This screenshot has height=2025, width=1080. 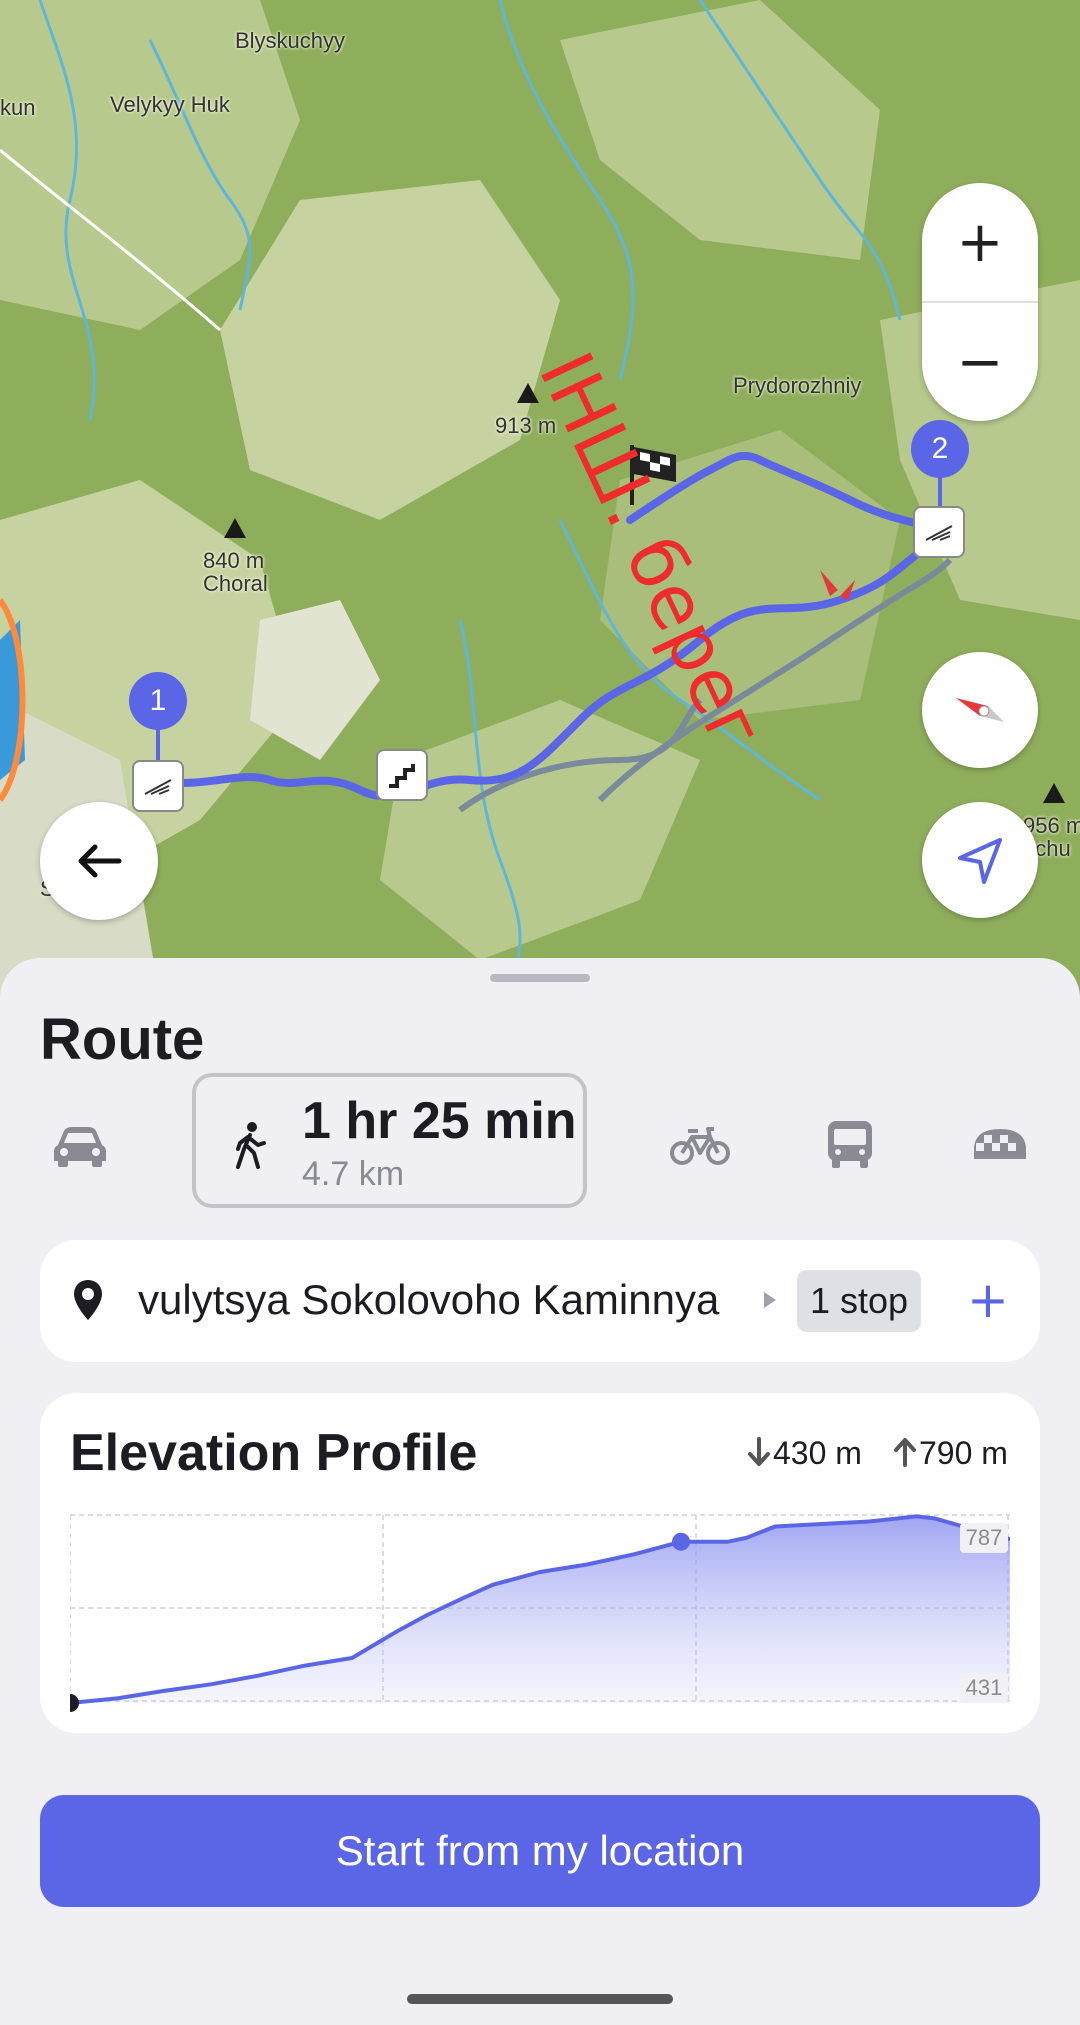 I want to click on map-label-blyskuchyy: Blyskuchyy, so click(x=290, y=40).